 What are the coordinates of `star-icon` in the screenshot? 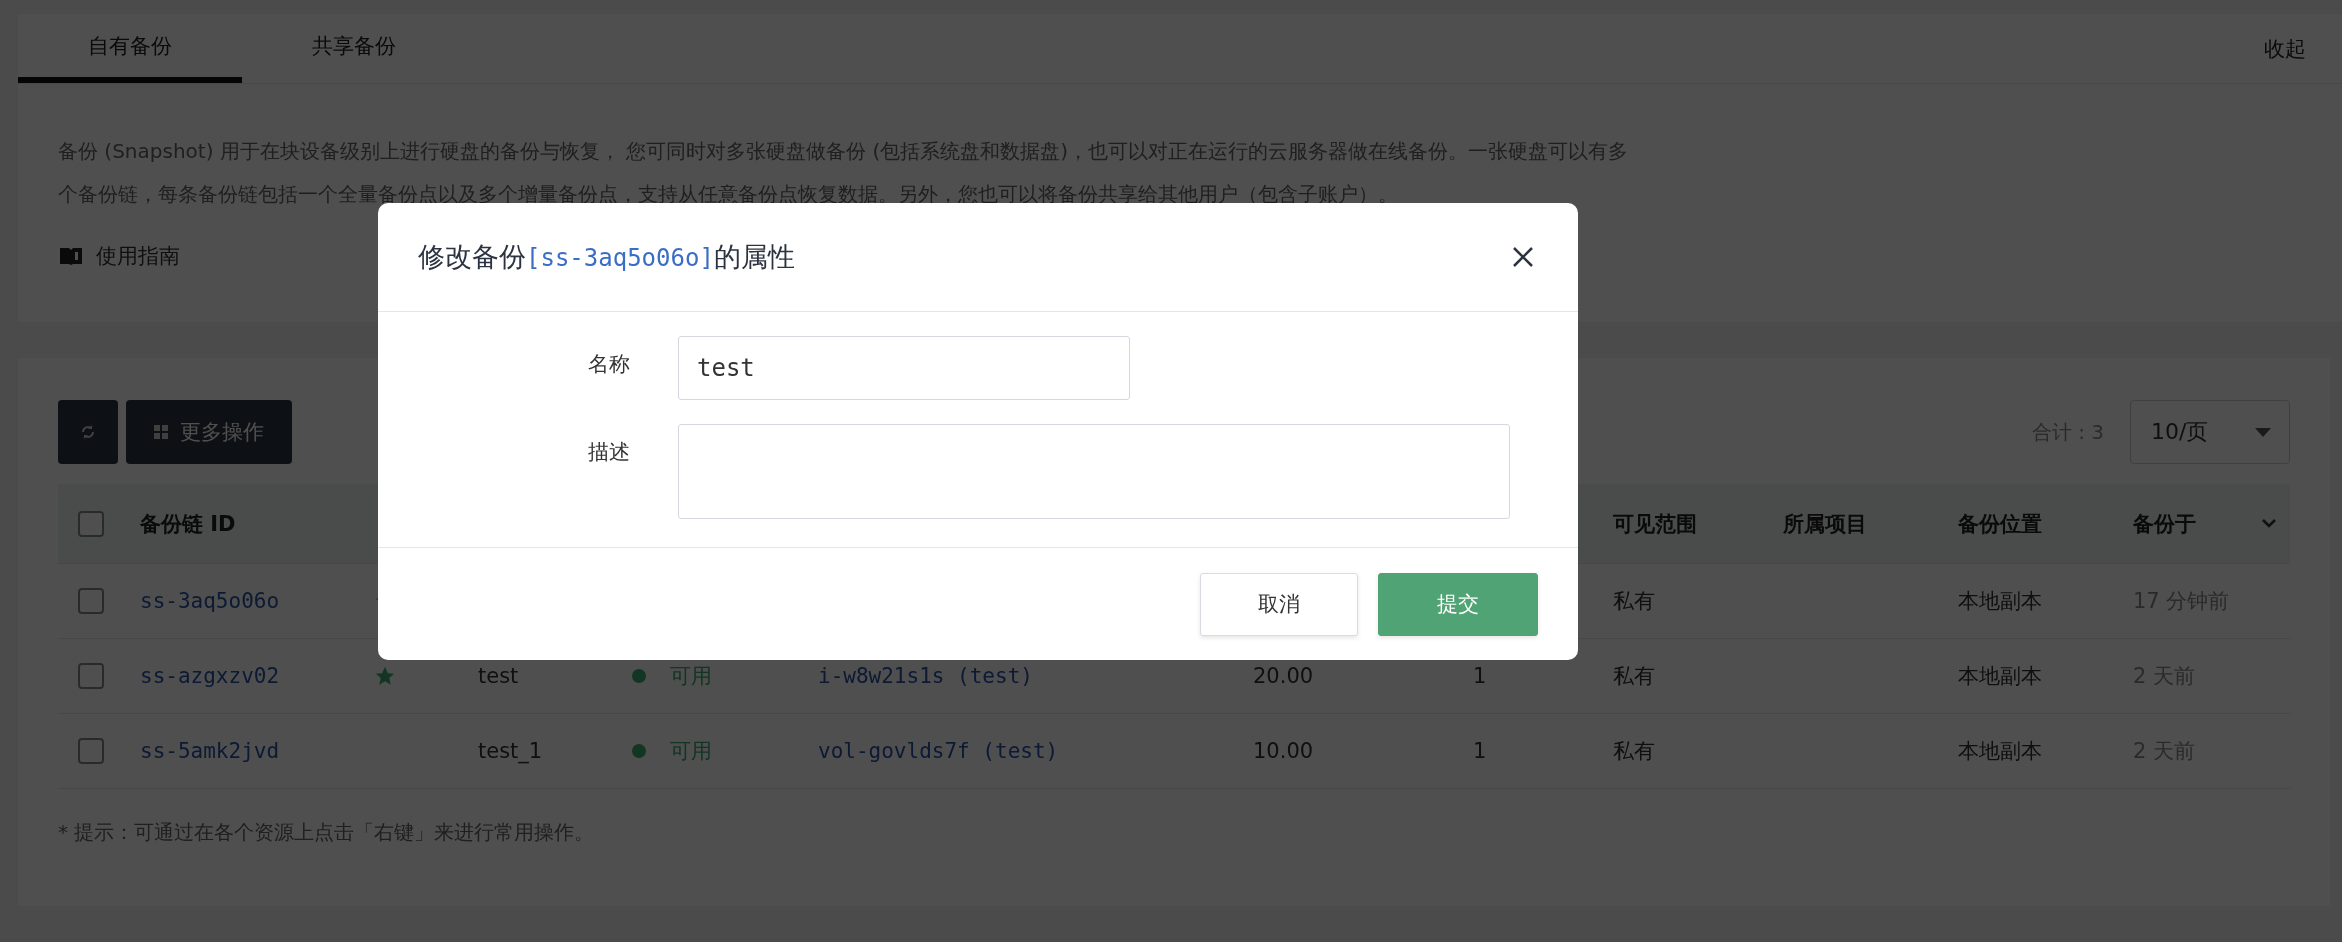 It's located at (385, 676).